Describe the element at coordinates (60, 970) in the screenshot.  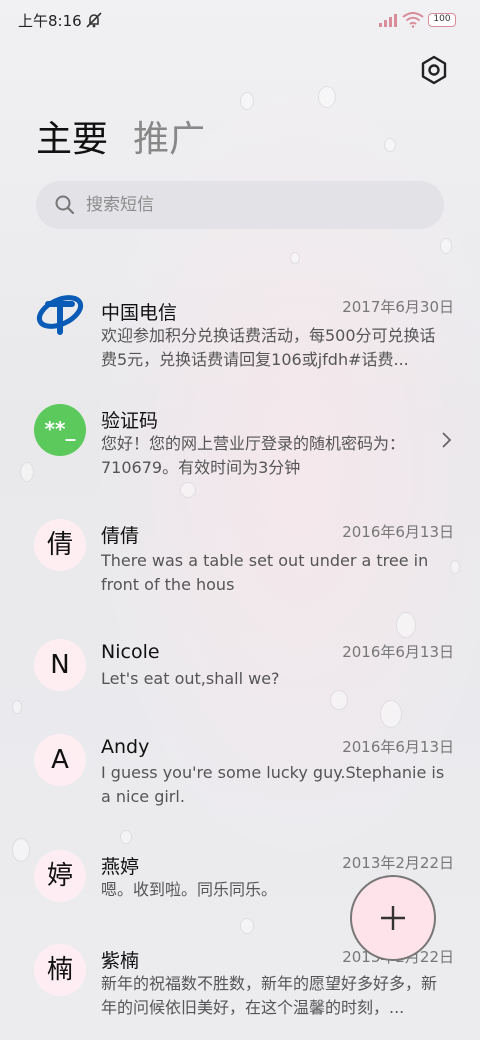
I see `avatar: 楠` at that location.